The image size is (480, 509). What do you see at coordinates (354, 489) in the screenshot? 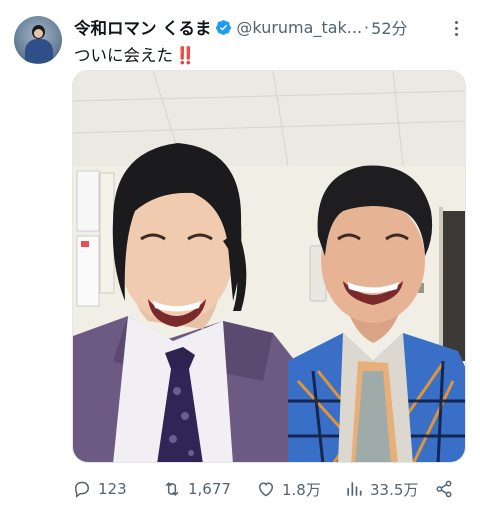
I see `views-chart-icon` at bounding box center [354, 489].